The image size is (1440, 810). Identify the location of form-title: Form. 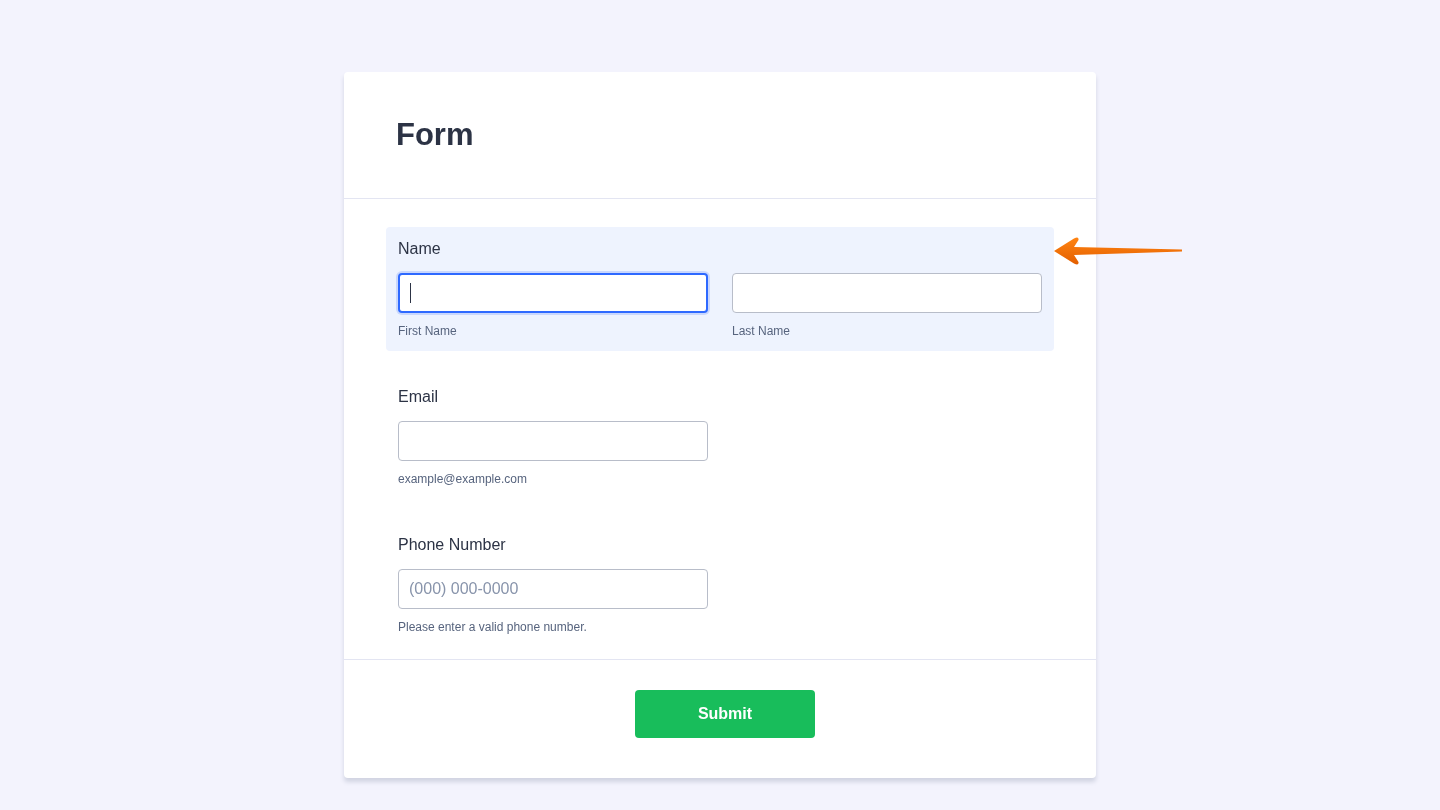
(435, 135).